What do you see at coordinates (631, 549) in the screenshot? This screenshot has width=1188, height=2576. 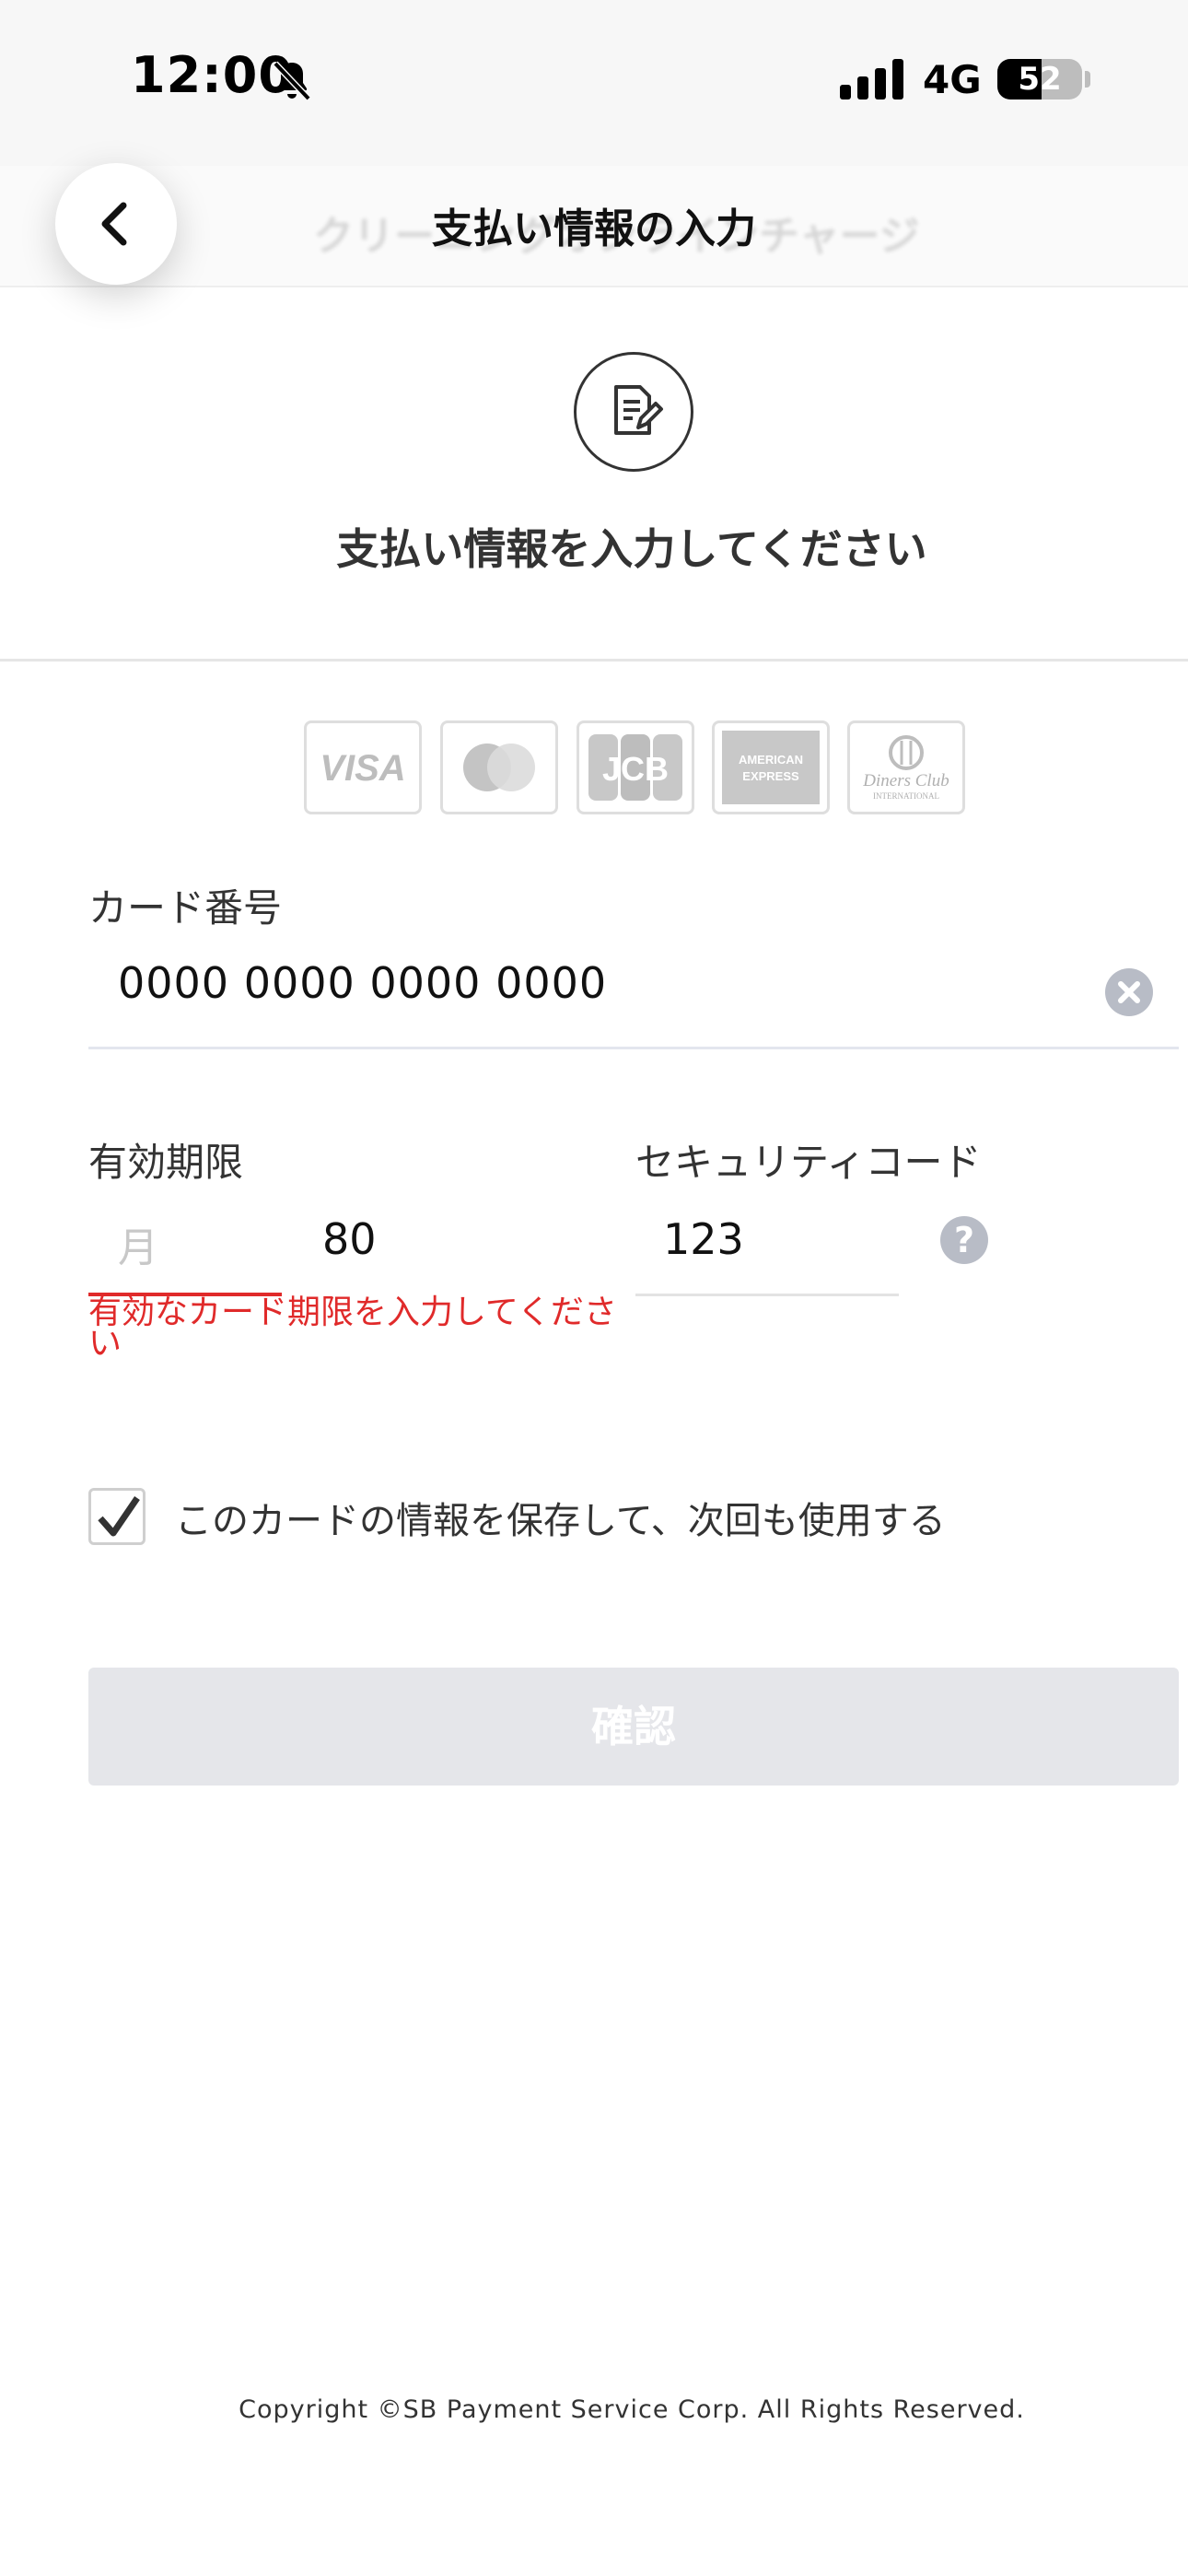 I see `intro-heading: 支払い情報を入力してください` at bounding box center [631, 549].